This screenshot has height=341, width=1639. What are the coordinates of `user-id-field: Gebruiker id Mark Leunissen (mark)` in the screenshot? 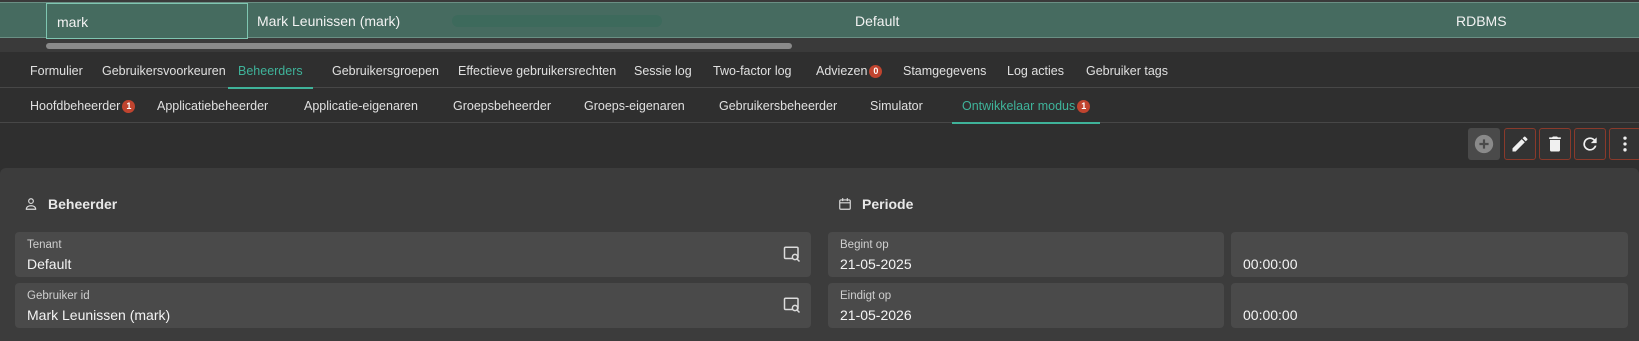 It's located at (413, 305).